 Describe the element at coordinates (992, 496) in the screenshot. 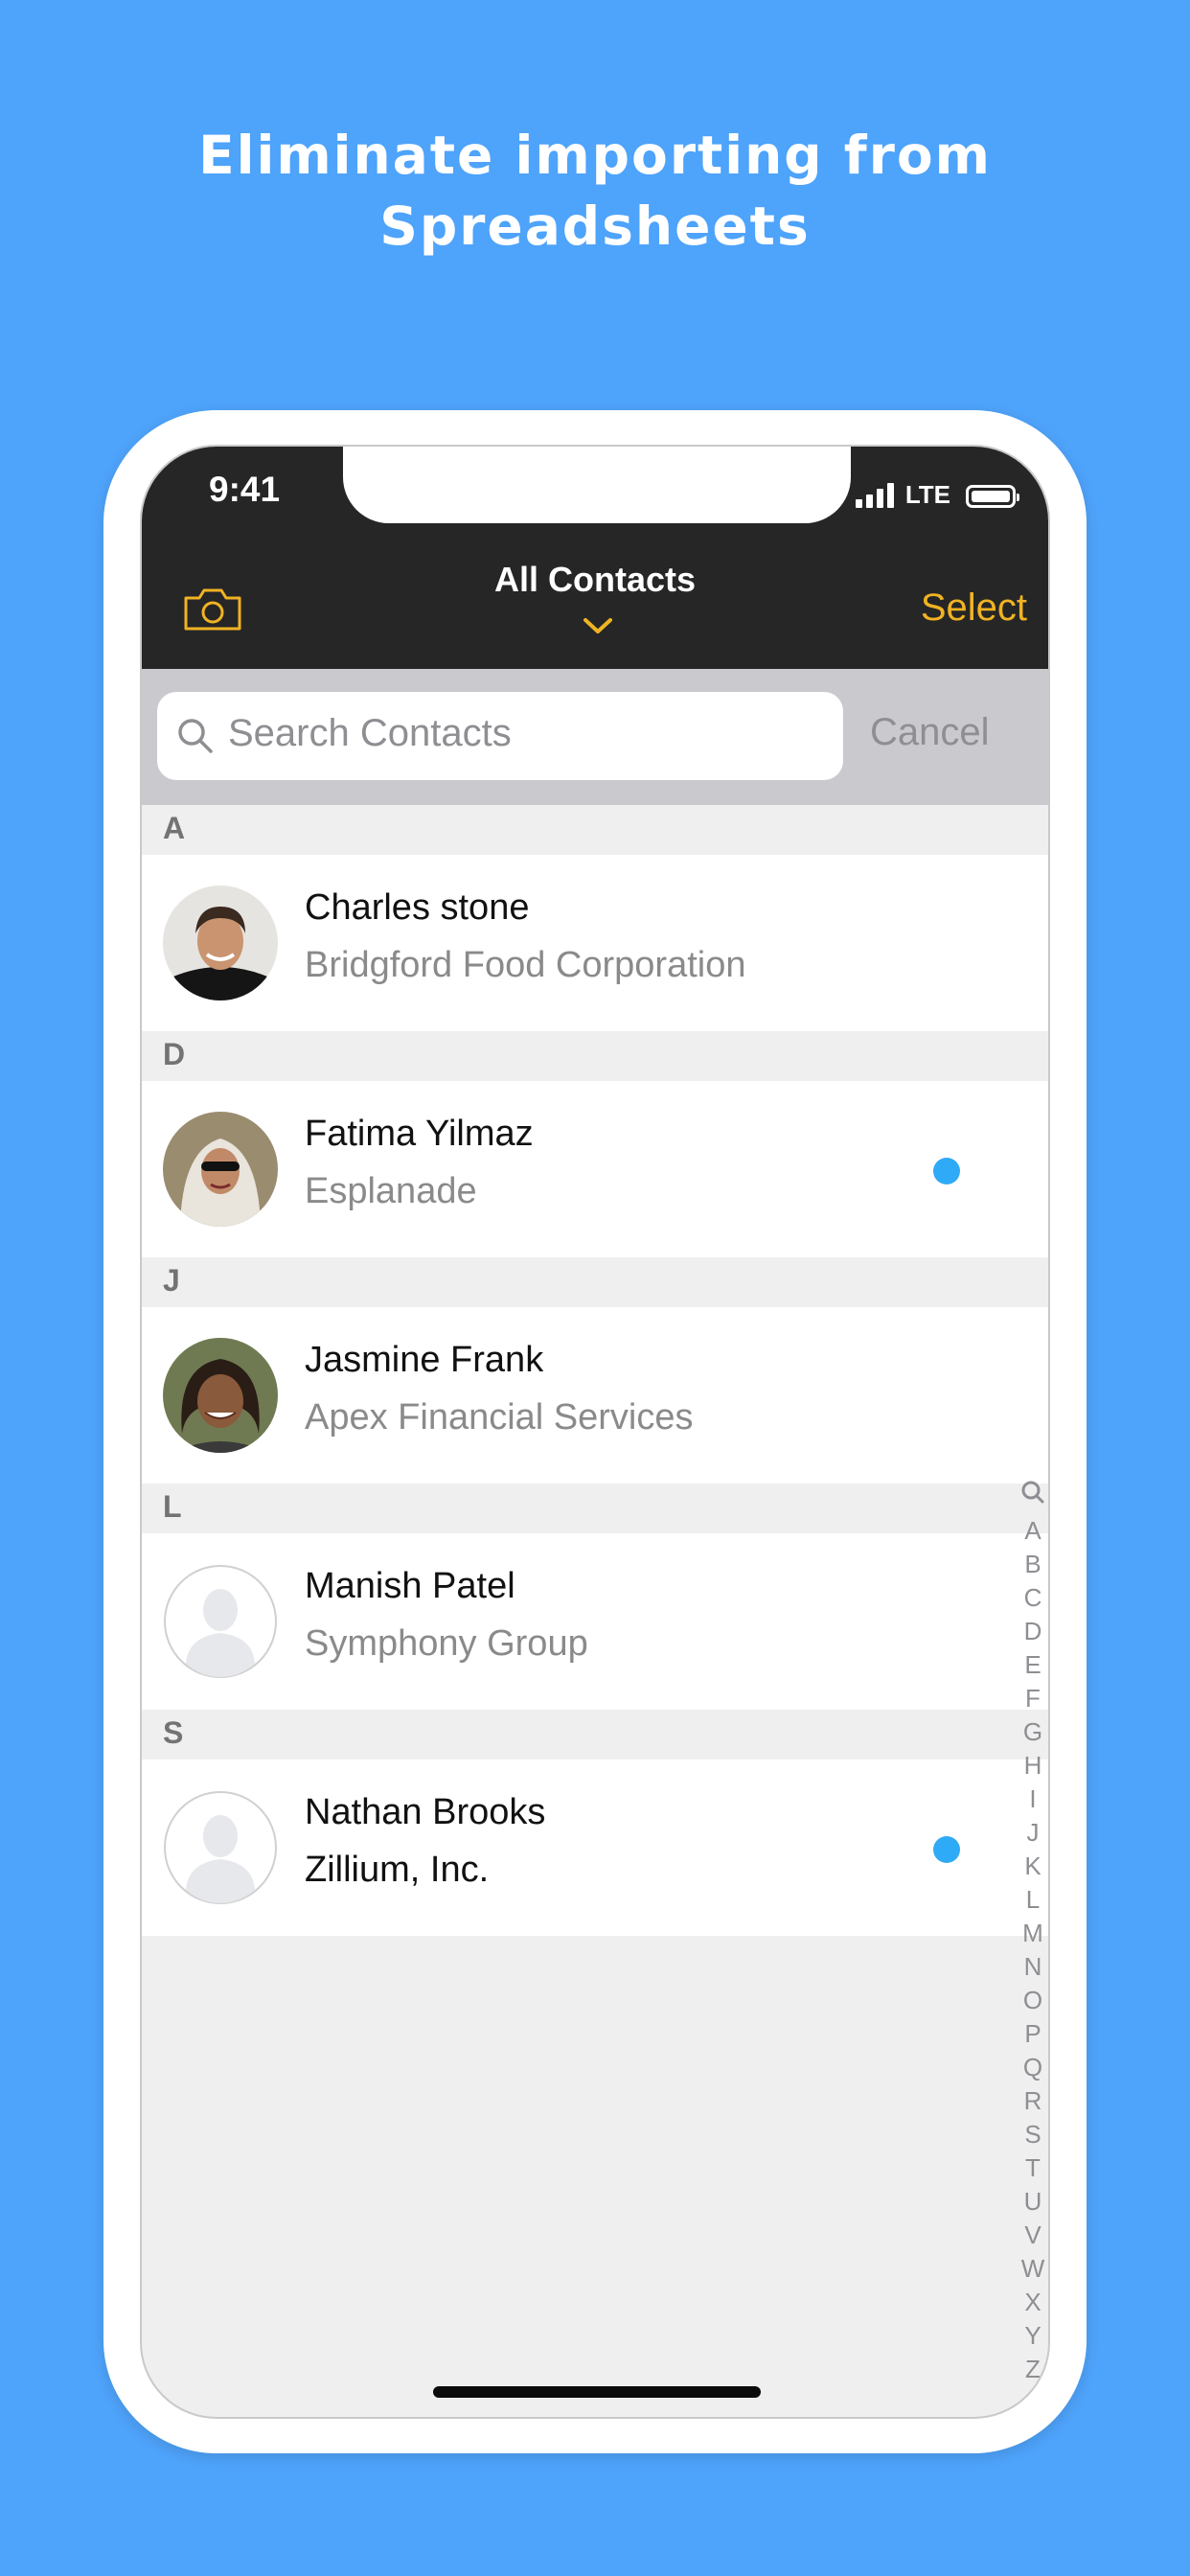

I see `battery-icon` at that location.